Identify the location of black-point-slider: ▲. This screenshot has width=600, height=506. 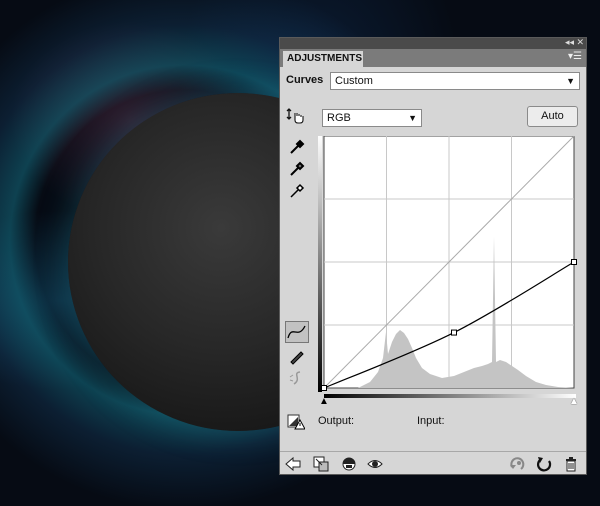
(324, 401).